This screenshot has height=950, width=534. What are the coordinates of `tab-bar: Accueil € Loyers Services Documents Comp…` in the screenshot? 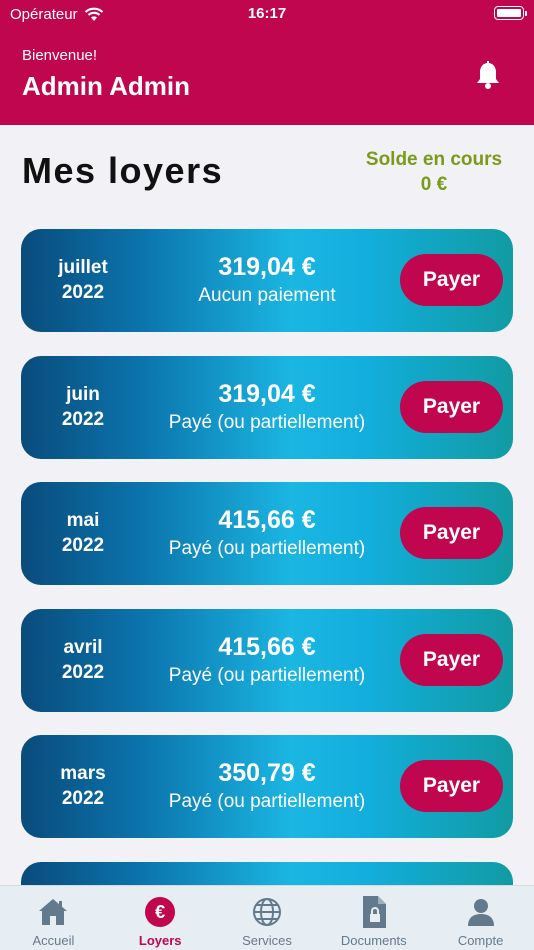 It's located at (267, 917).